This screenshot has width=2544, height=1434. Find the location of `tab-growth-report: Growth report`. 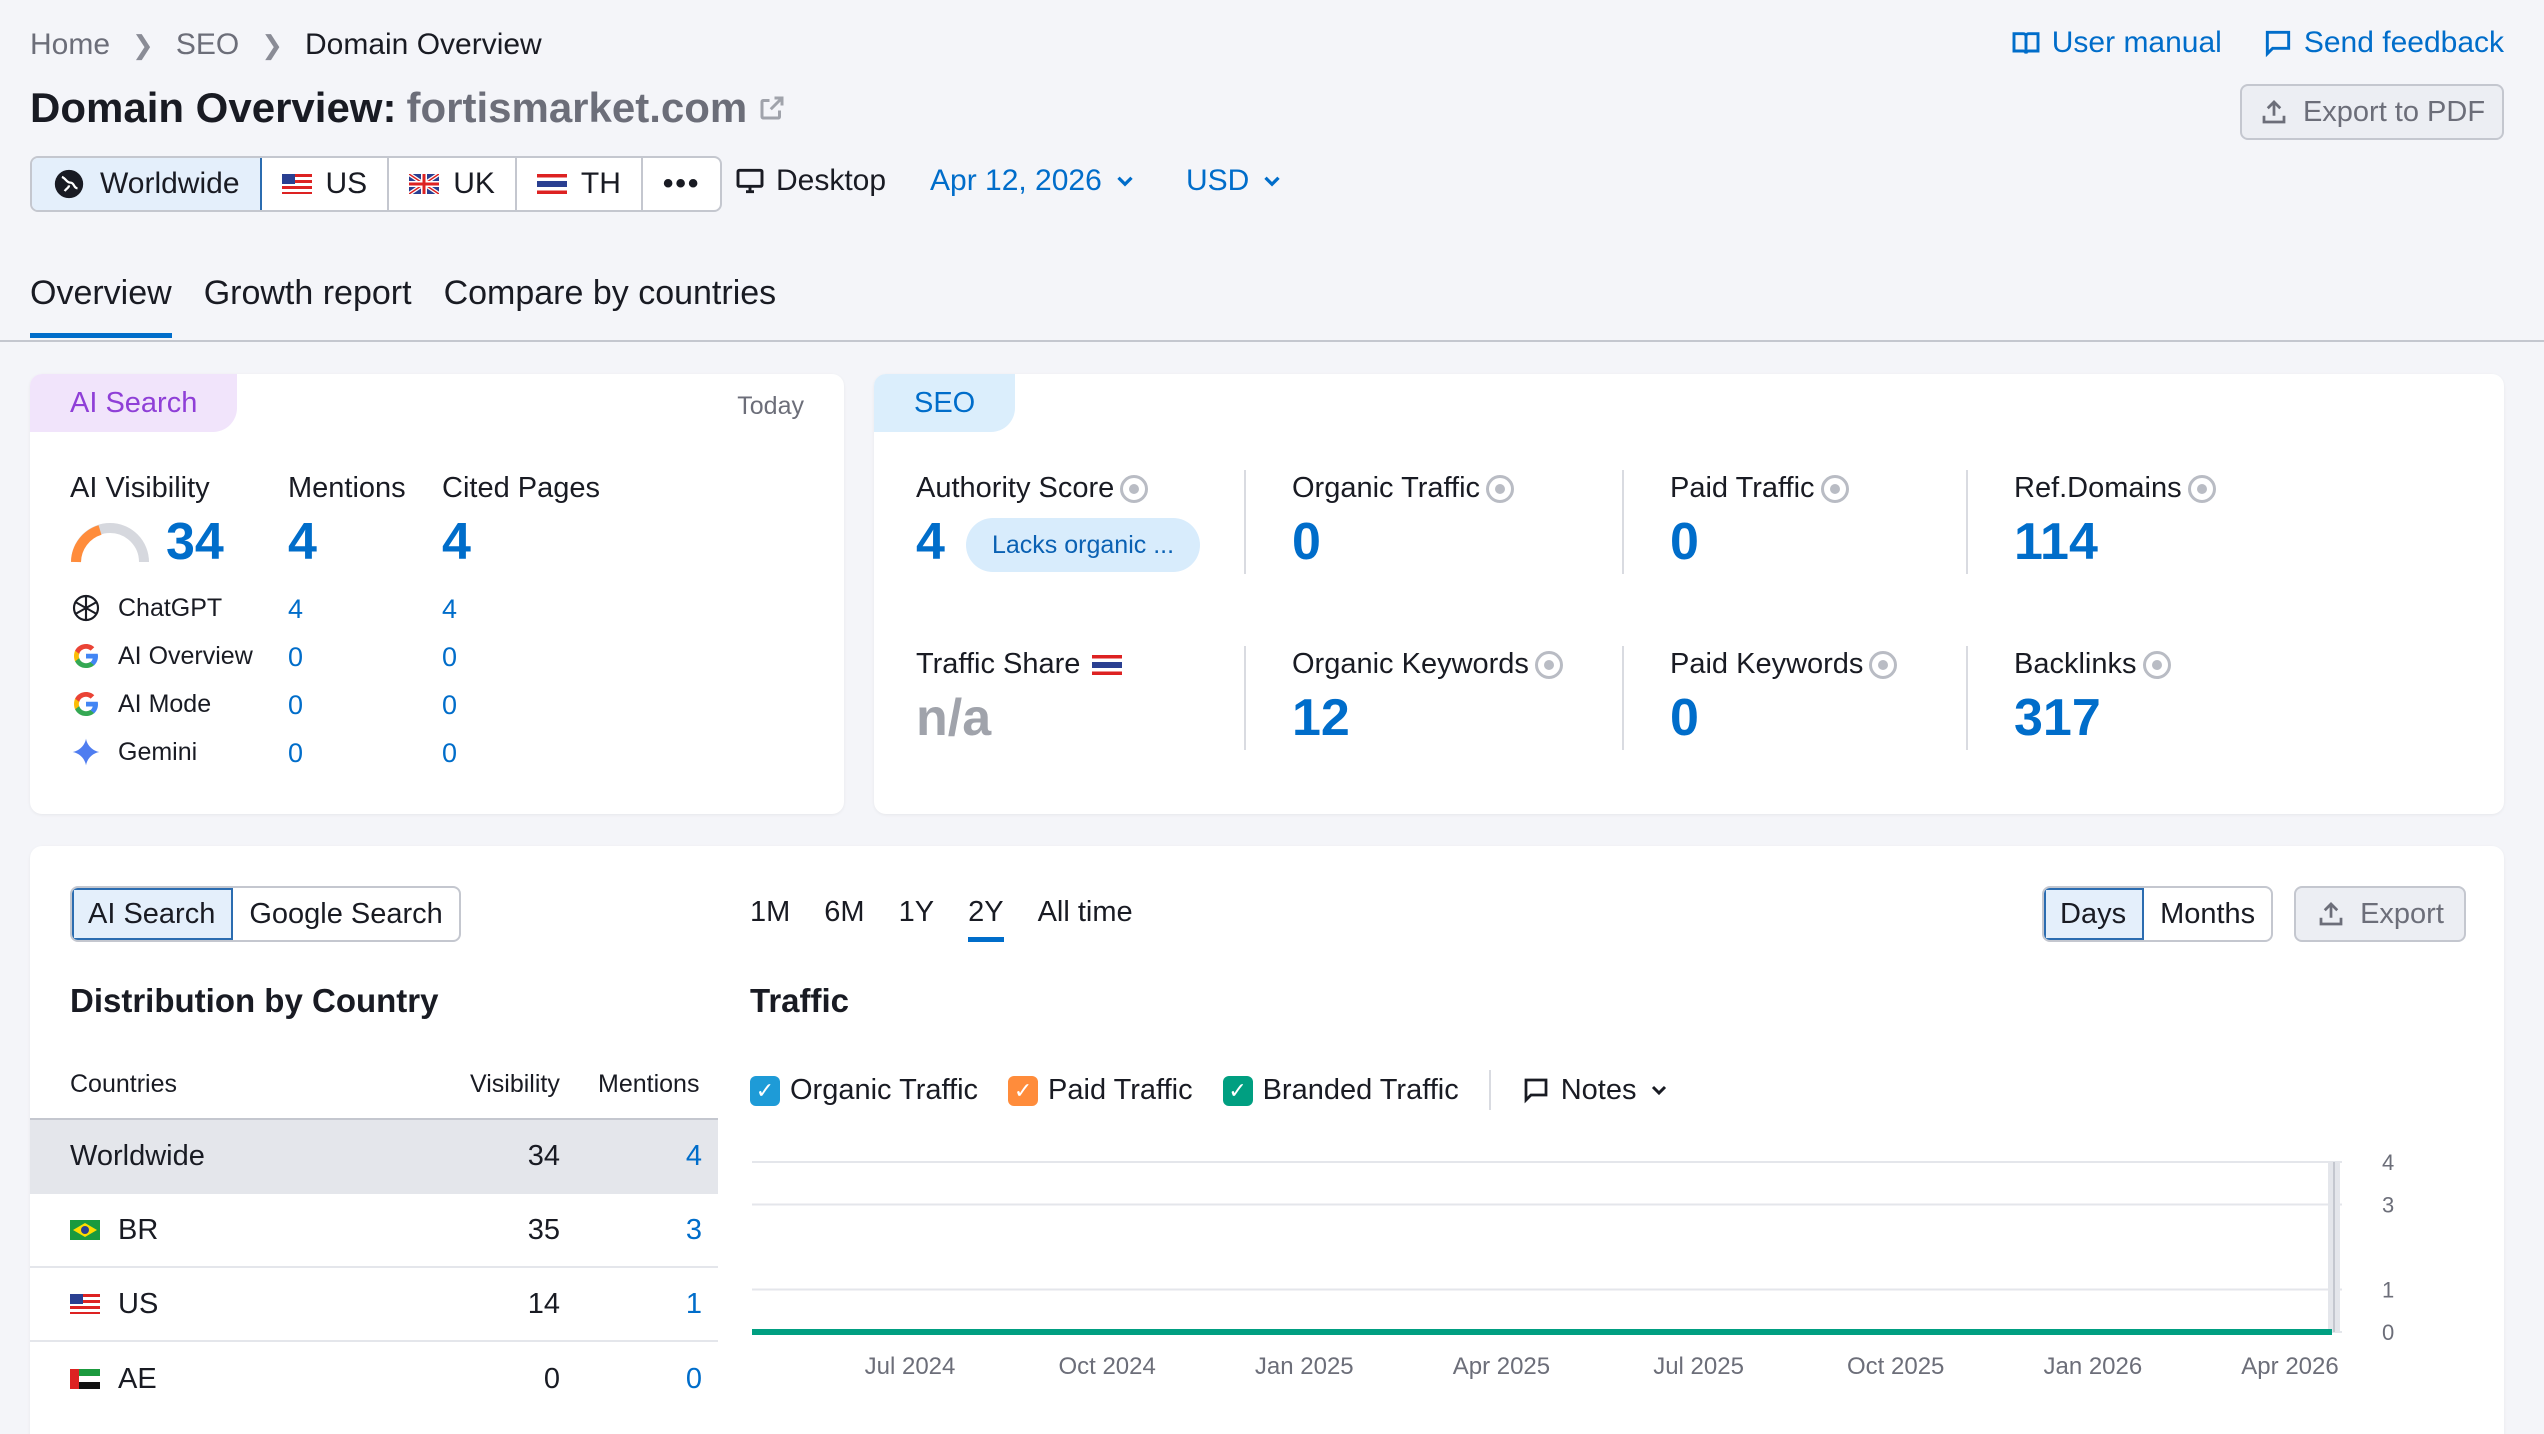

tab-growth-report: Growth report is located at coordinates (308, 306).